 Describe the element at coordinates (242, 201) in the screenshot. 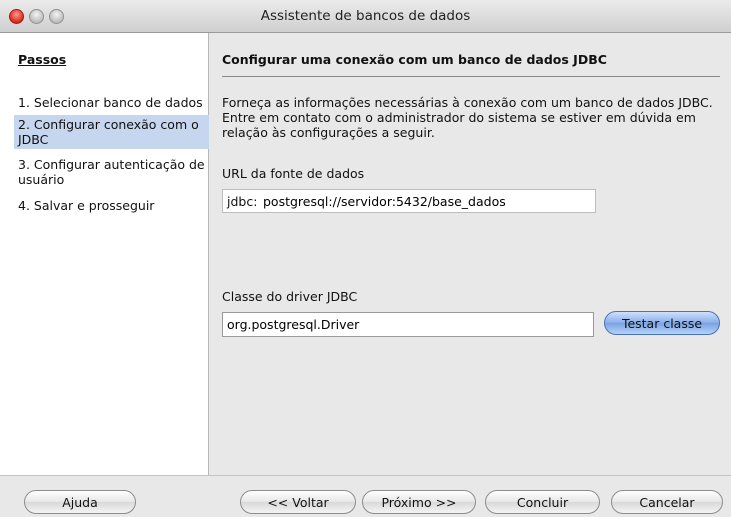

I see `url-prefix: jdbc:` at that location.